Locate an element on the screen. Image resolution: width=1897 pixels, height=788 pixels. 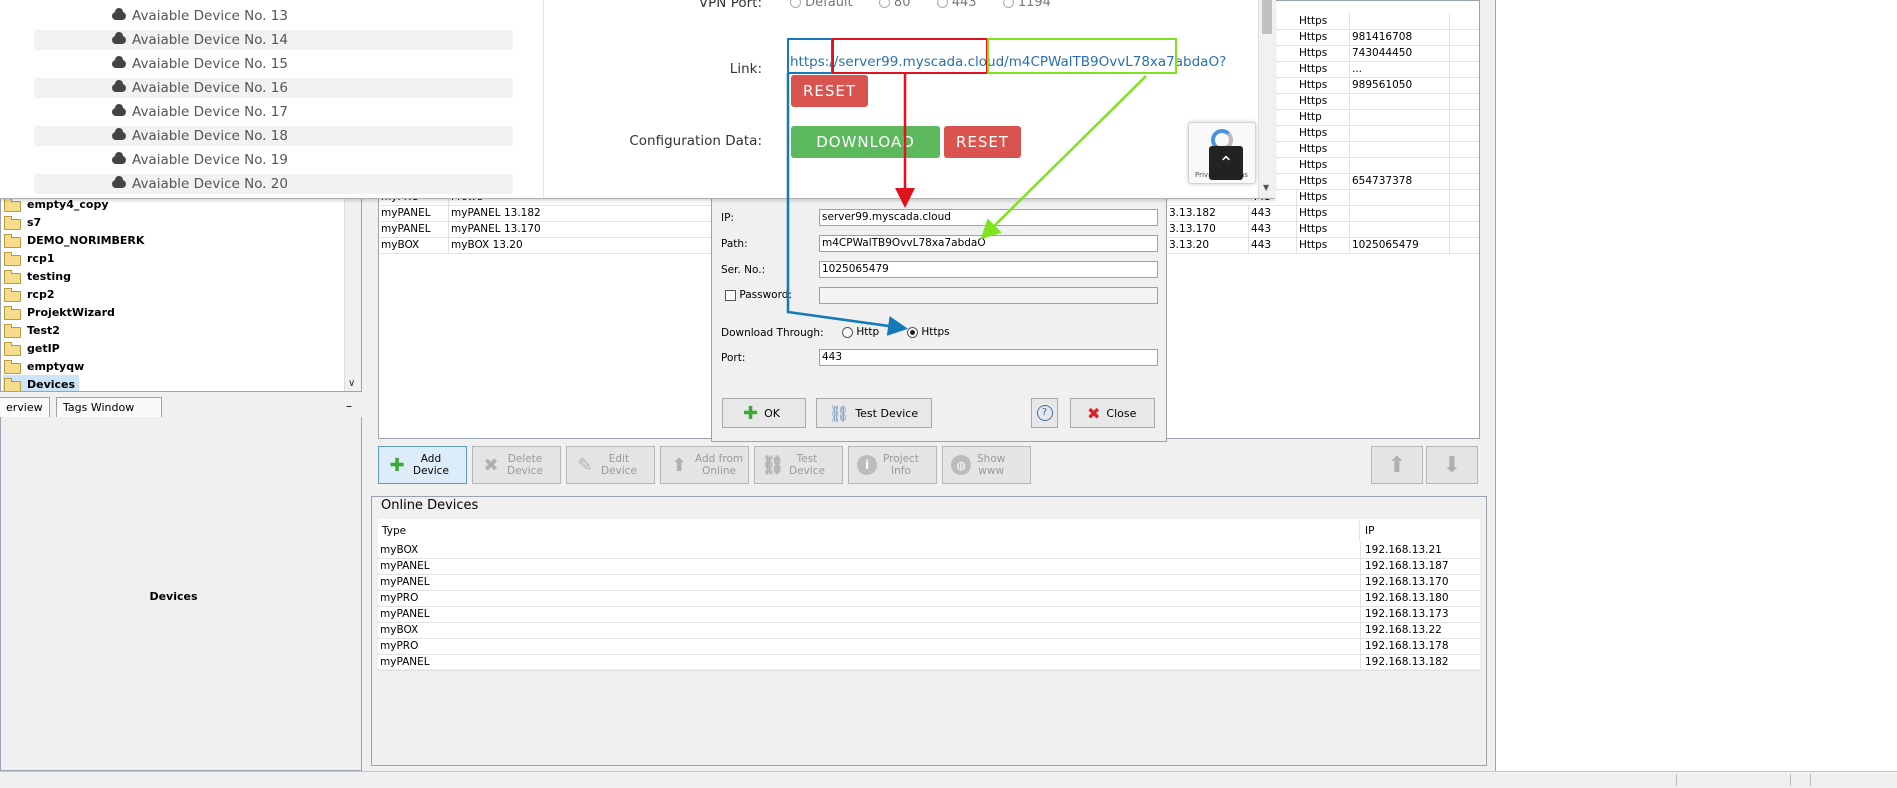
tree-item-s7: s7 is located at coordinates (22, 222).